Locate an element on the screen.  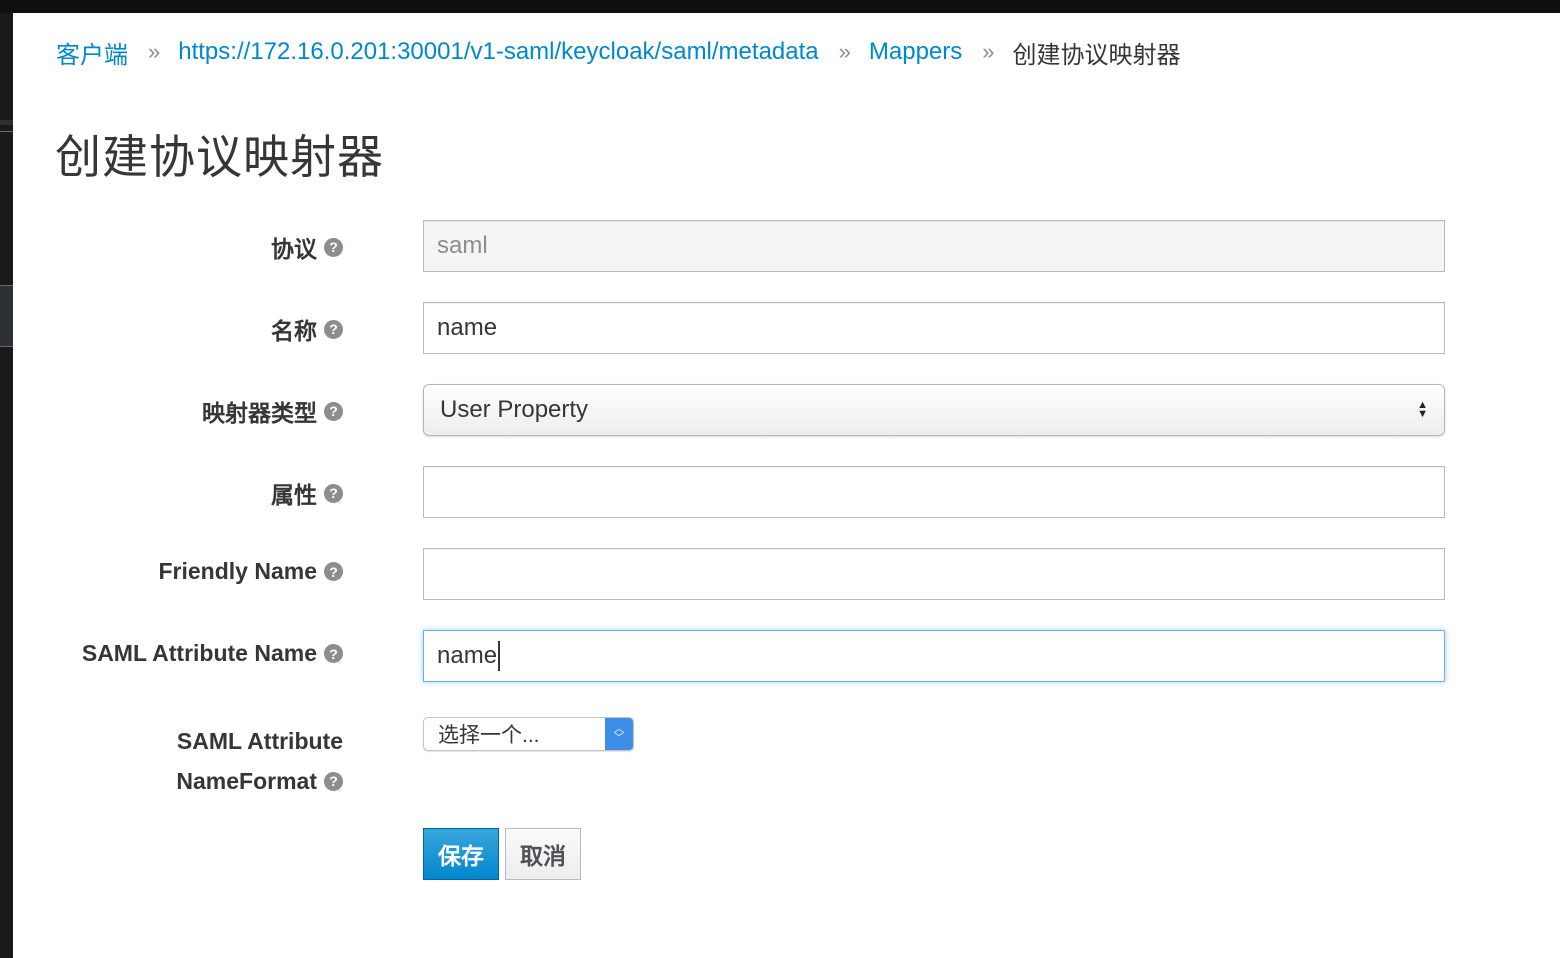
form-row-name: 名称 ? name is located at coordinates (786, 328).